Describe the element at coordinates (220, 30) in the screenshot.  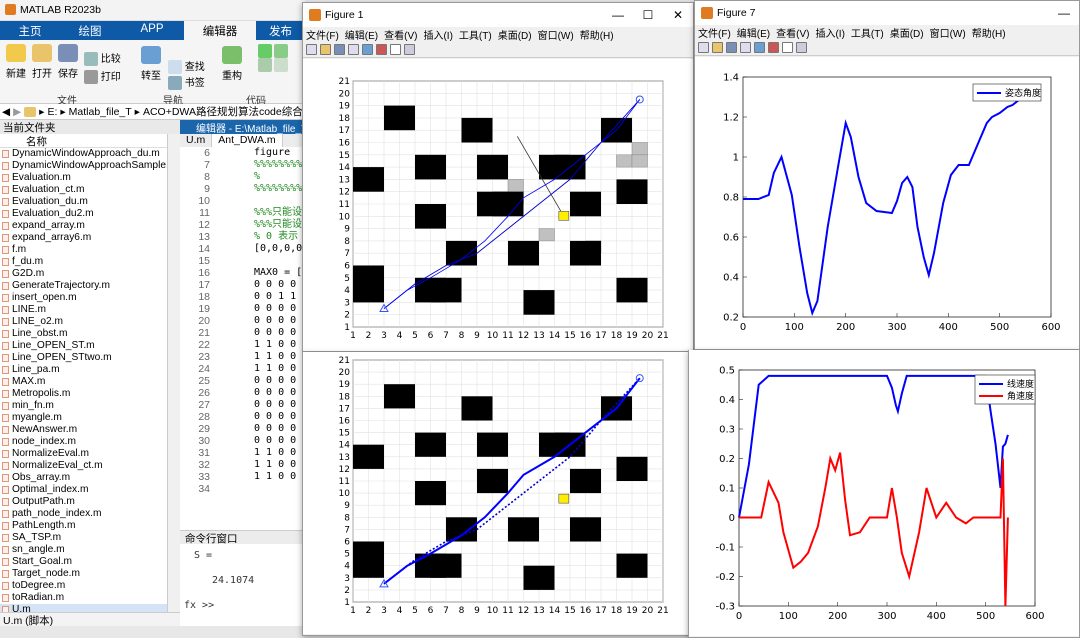
I see `tab-editor: 编辑器` at that location.